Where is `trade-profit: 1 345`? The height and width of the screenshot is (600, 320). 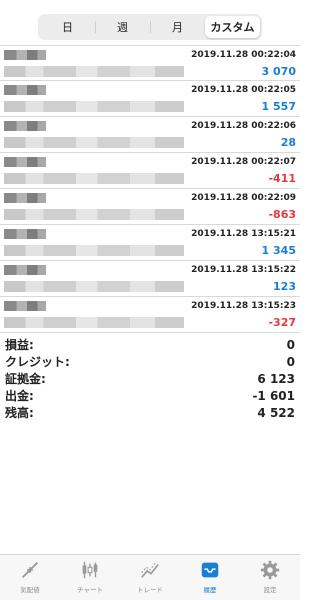
trade-profit: 1 345 is located at coordinates (278, 250).